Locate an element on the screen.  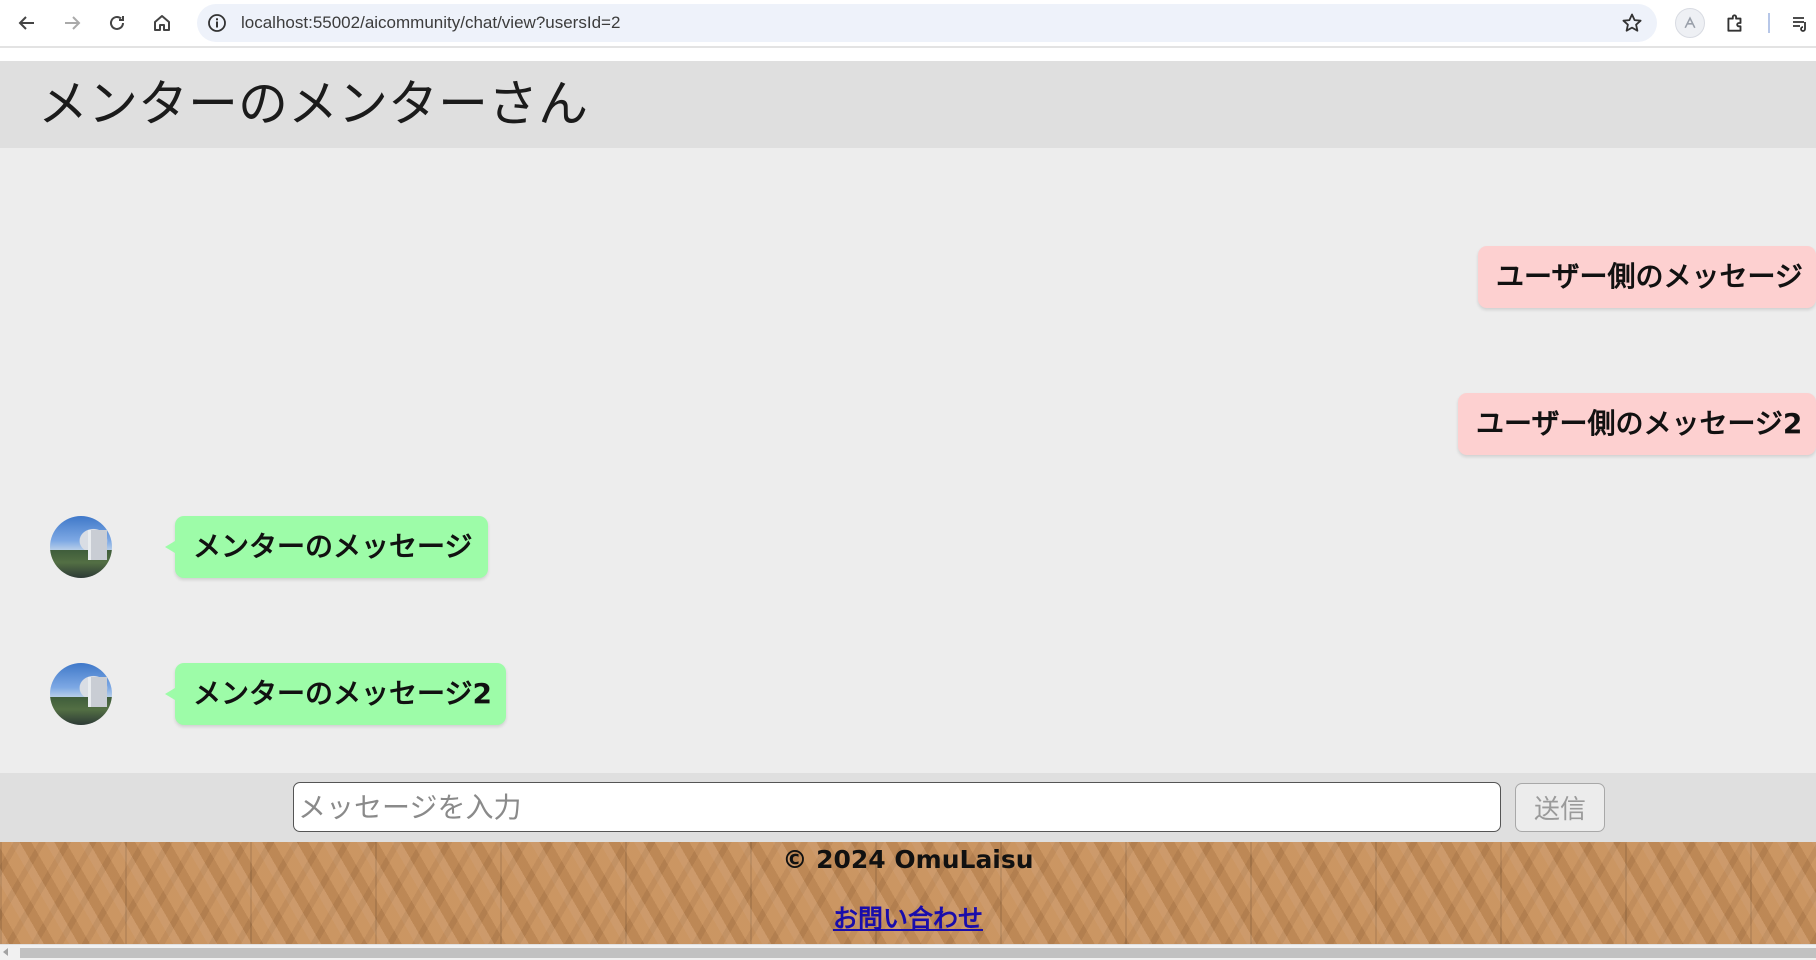
reload-icon is located at coordinates (117, 22).